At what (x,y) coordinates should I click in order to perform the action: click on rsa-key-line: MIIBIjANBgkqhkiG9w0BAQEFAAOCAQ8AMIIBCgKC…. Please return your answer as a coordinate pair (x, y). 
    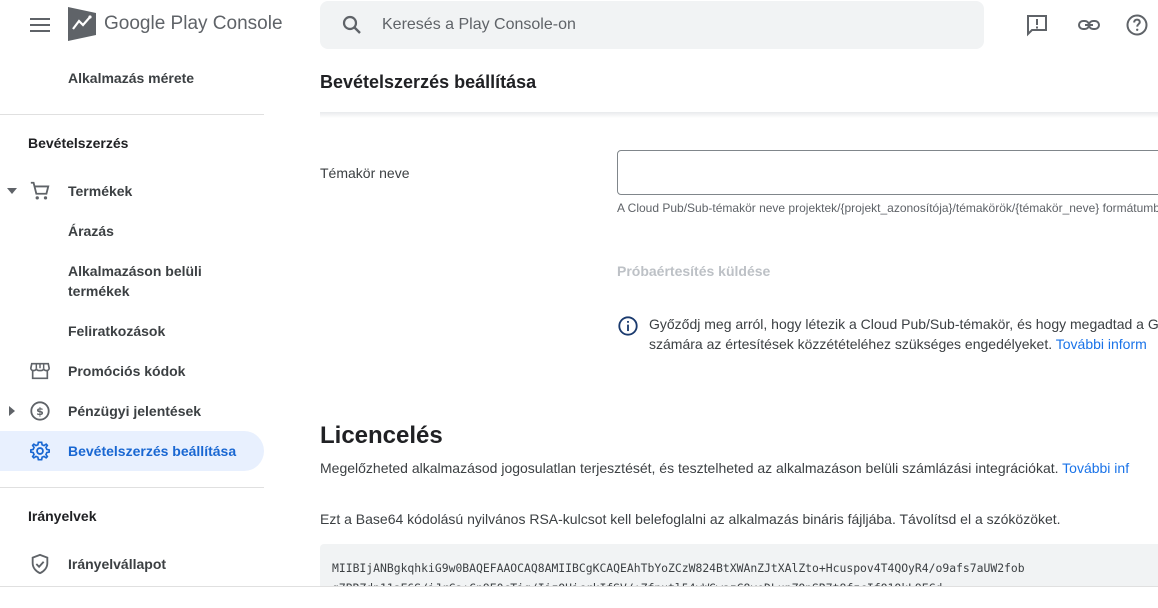
    Looking at the image, I should click on (678, 568).